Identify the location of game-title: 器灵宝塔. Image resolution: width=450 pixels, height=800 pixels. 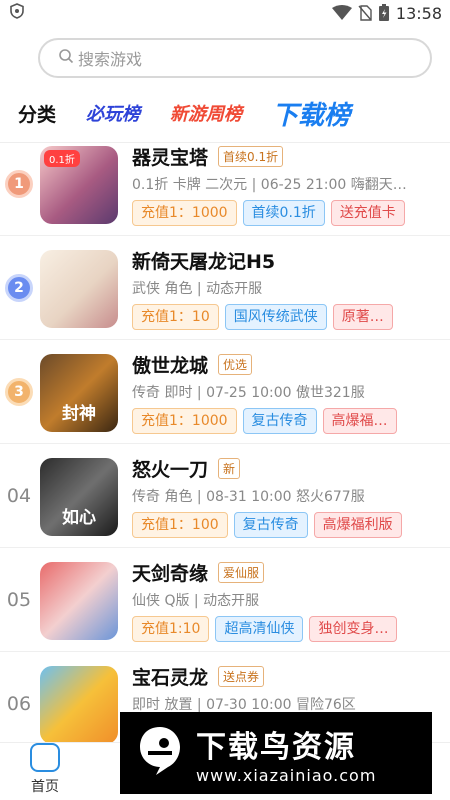
(170, 157).